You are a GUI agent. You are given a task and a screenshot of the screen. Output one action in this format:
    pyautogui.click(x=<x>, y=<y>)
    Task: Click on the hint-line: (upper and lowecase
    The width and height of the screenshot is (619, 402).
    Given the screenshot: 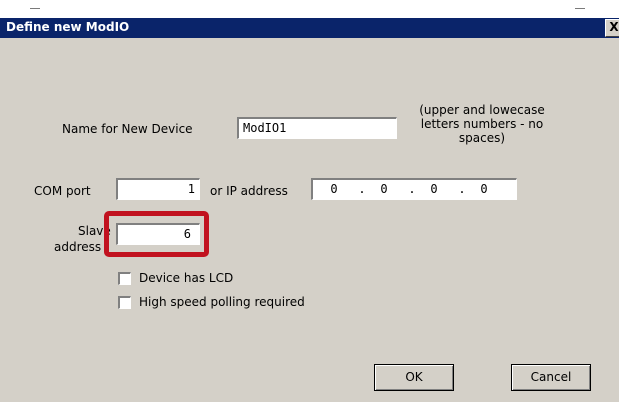 What is the action you would take?
    pyautogui.click(x=482, y=110)
    